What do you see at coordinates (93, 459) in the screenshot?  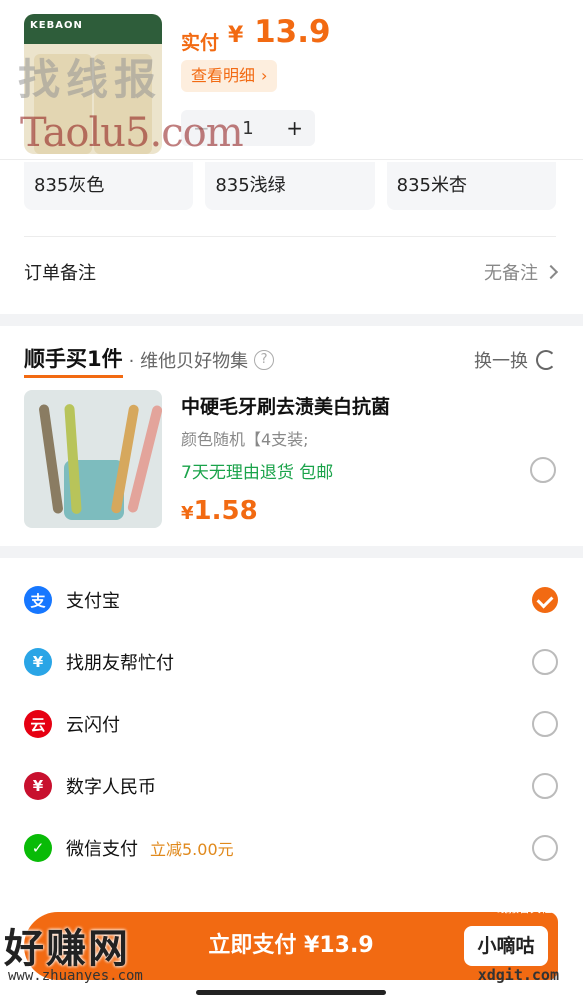 I see `addon-product-image` at bounding box center [93, 459].